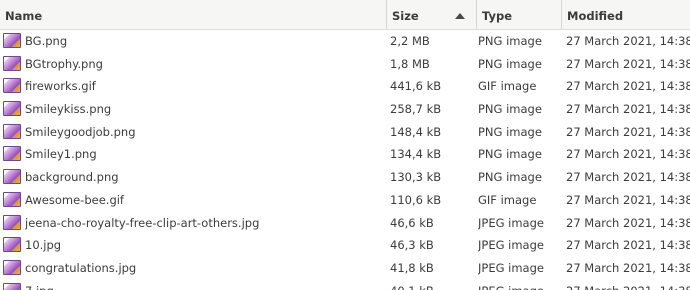 The height and width of the screenshot is (290, 690). What do you see at coordinates (60, 86) in the screenshot?
I see `file-name: fireworks.gif` at bounding box center [60, 86].